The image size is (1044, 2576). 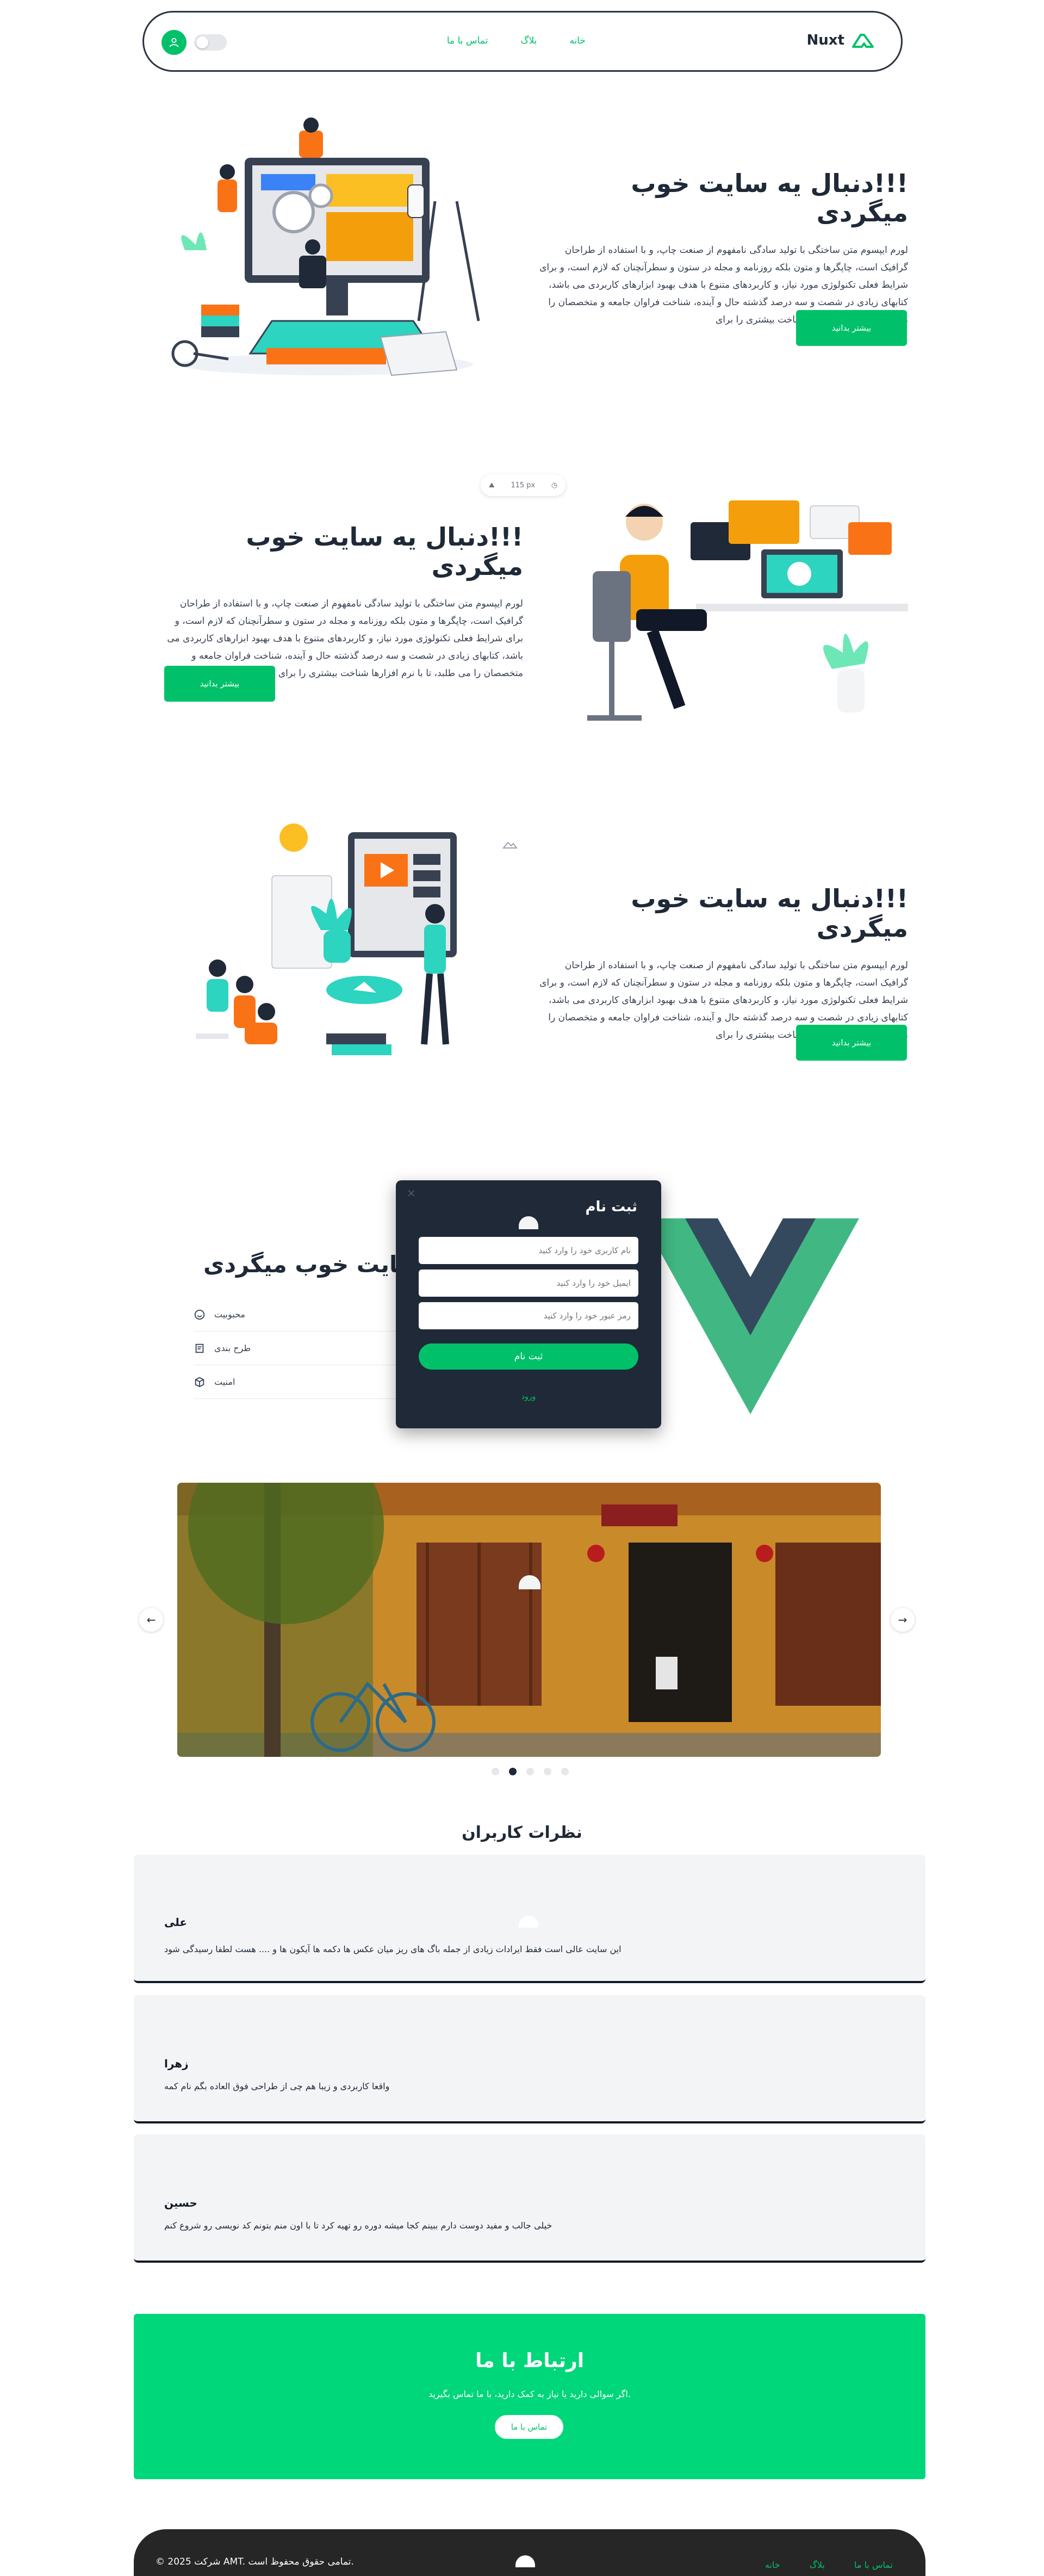 I want to click on footer-link-blog: بلاگ, so click(x=817, y=2565).